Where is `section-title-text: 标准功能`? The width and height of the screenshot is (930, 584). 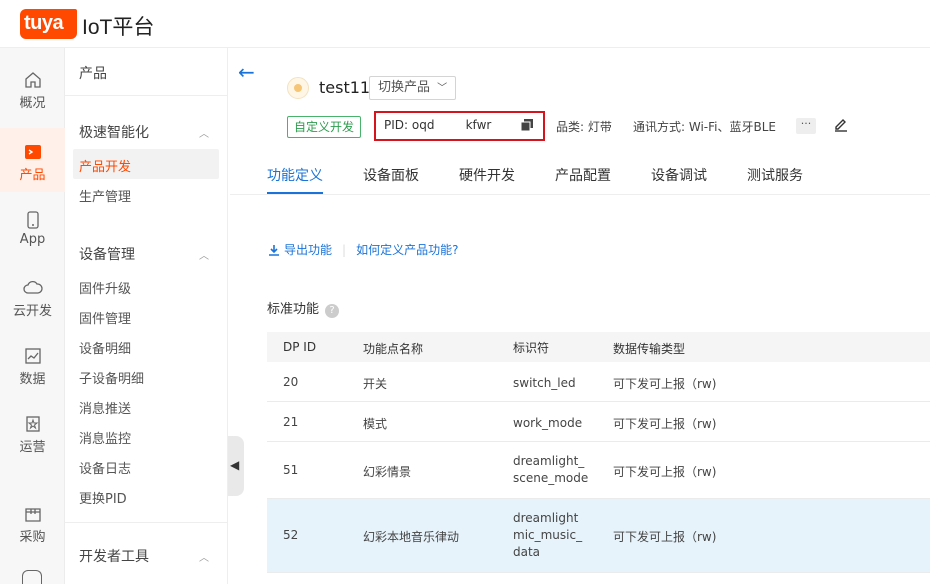 section-title-text: 标准功能 is located at coordinates (293, 309).